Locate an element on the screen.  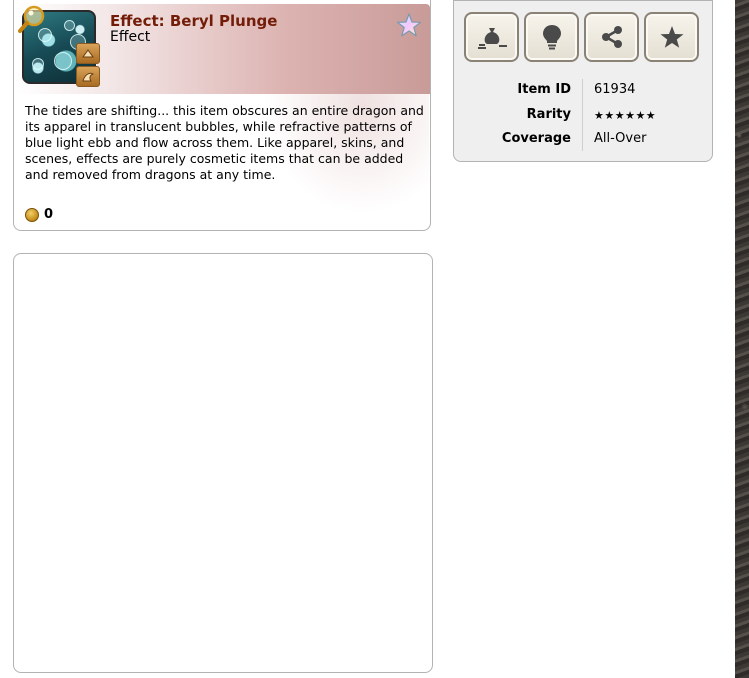
lightbulb-icon is located at coordinates (551, 37).